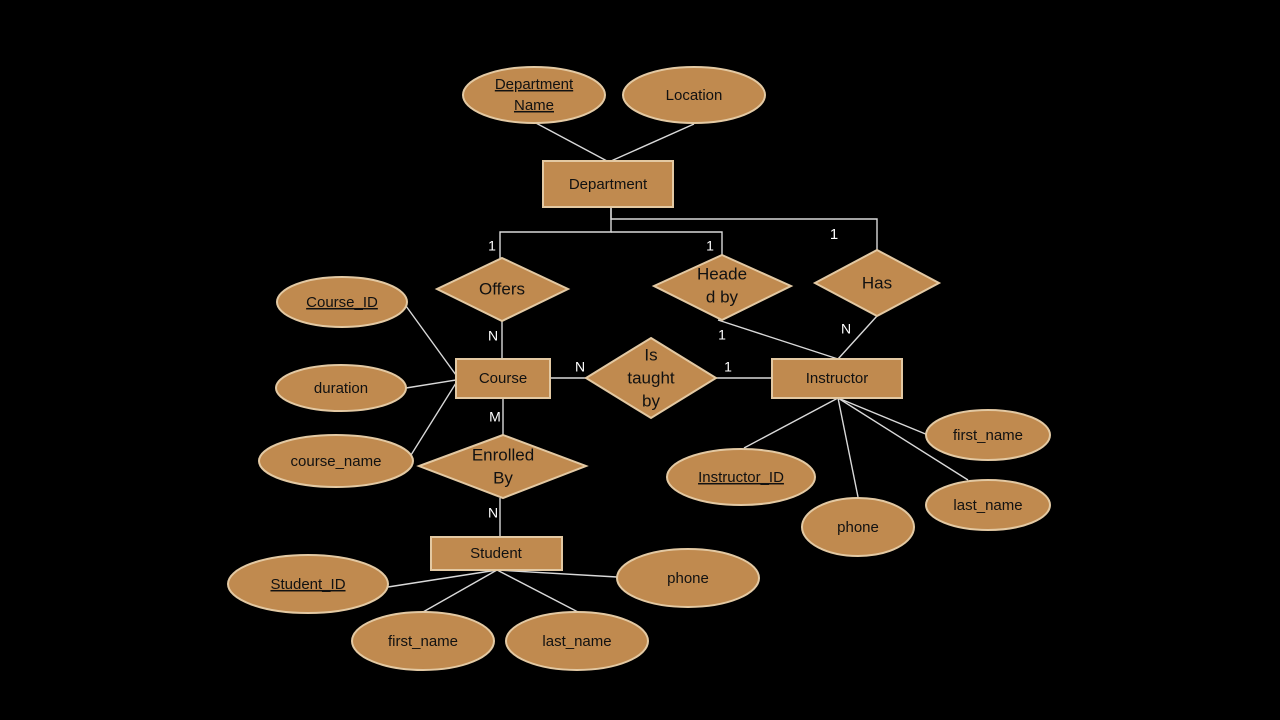  I want to click on card-has-department: 1, so click(834, 234).